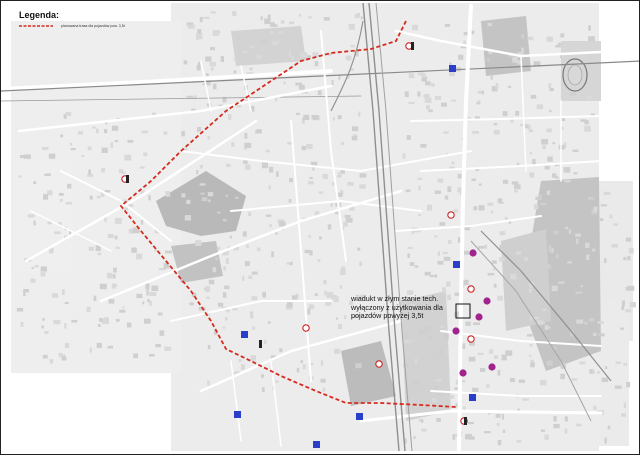 This screenshot has width=640, height=455. What do you see at coordinates (472, 397) in the screenshot?
I see `information-sign-icon` at bounding box center [472, 397].